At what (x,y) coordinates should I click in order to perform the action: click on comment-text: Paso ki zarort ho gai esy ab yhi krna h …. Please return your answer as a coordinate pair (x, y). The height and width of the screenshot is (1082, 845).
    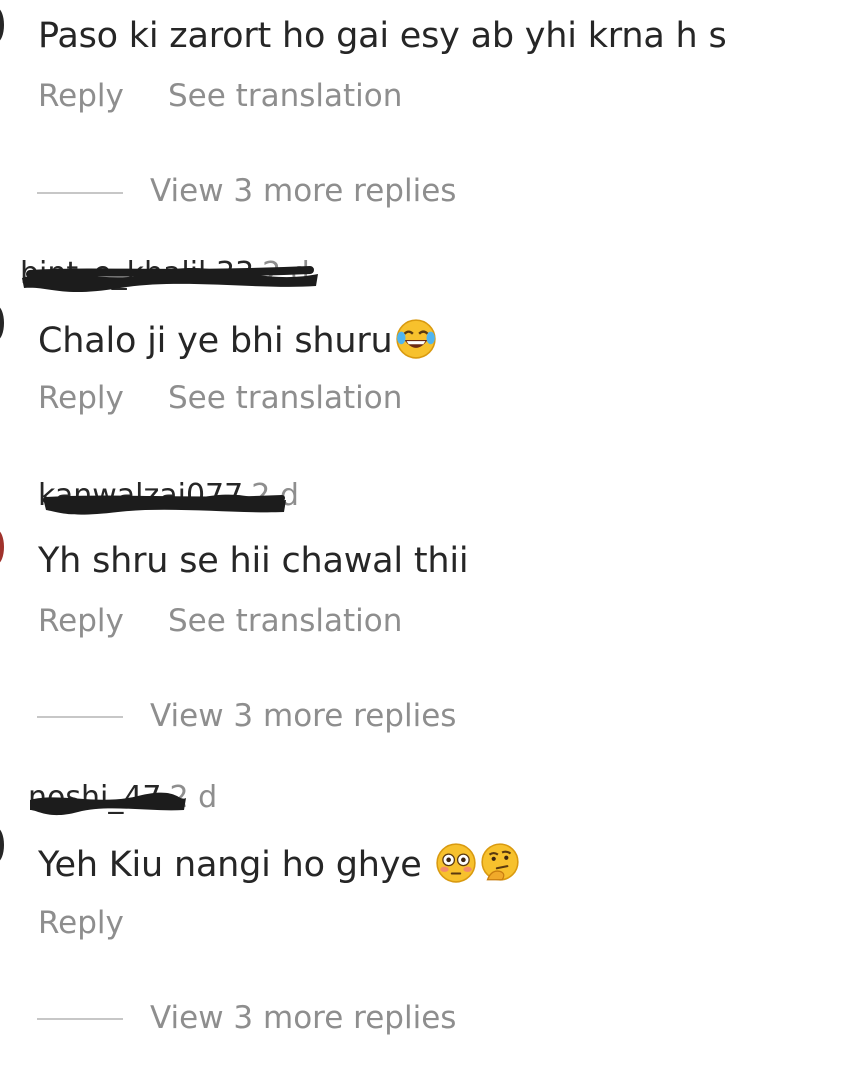
    Looking at the image, I should click on (382, 36).